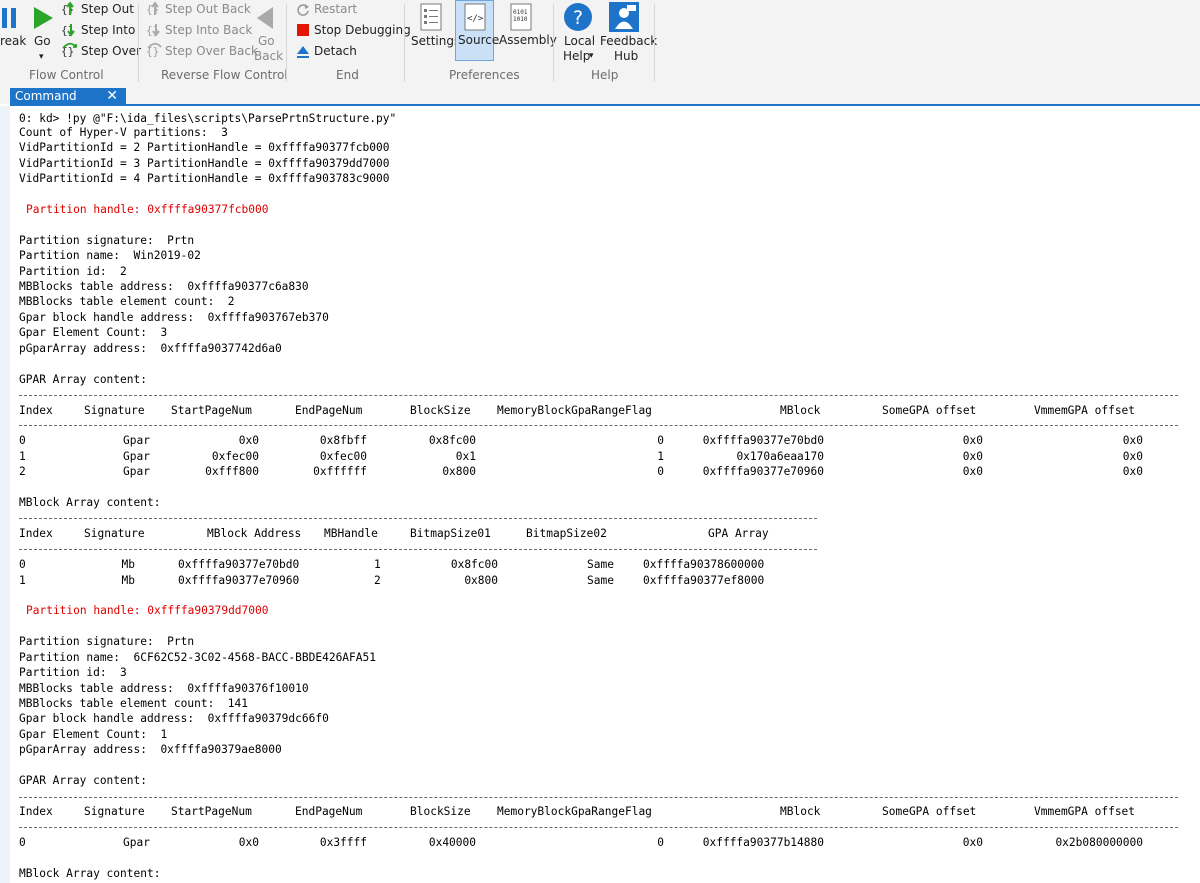  What do you see at coordinates (343, 842) in the screenshot?
I see `cell-endpagenum: 0x3ffff` at bounding box center [343, 842].